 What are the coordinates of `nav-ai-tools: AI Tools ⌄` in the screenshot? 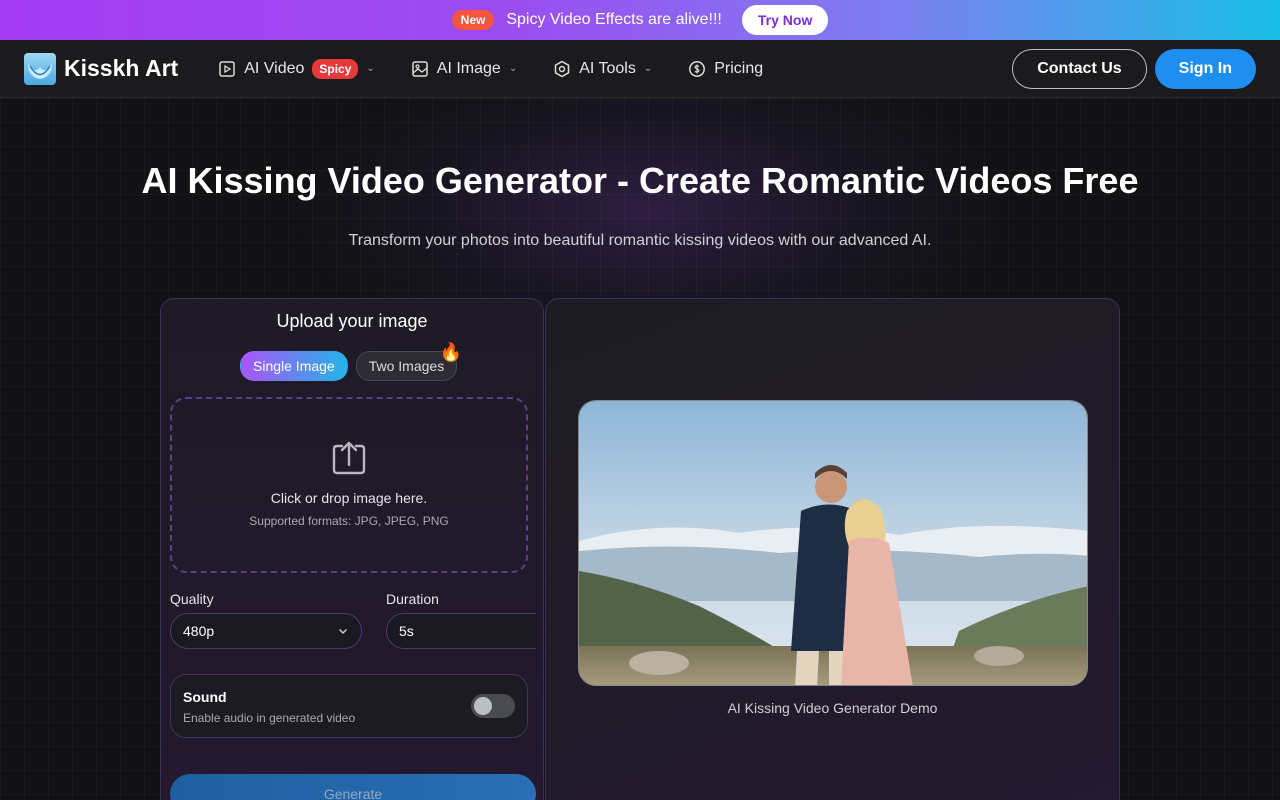 It's located at (602, 69).